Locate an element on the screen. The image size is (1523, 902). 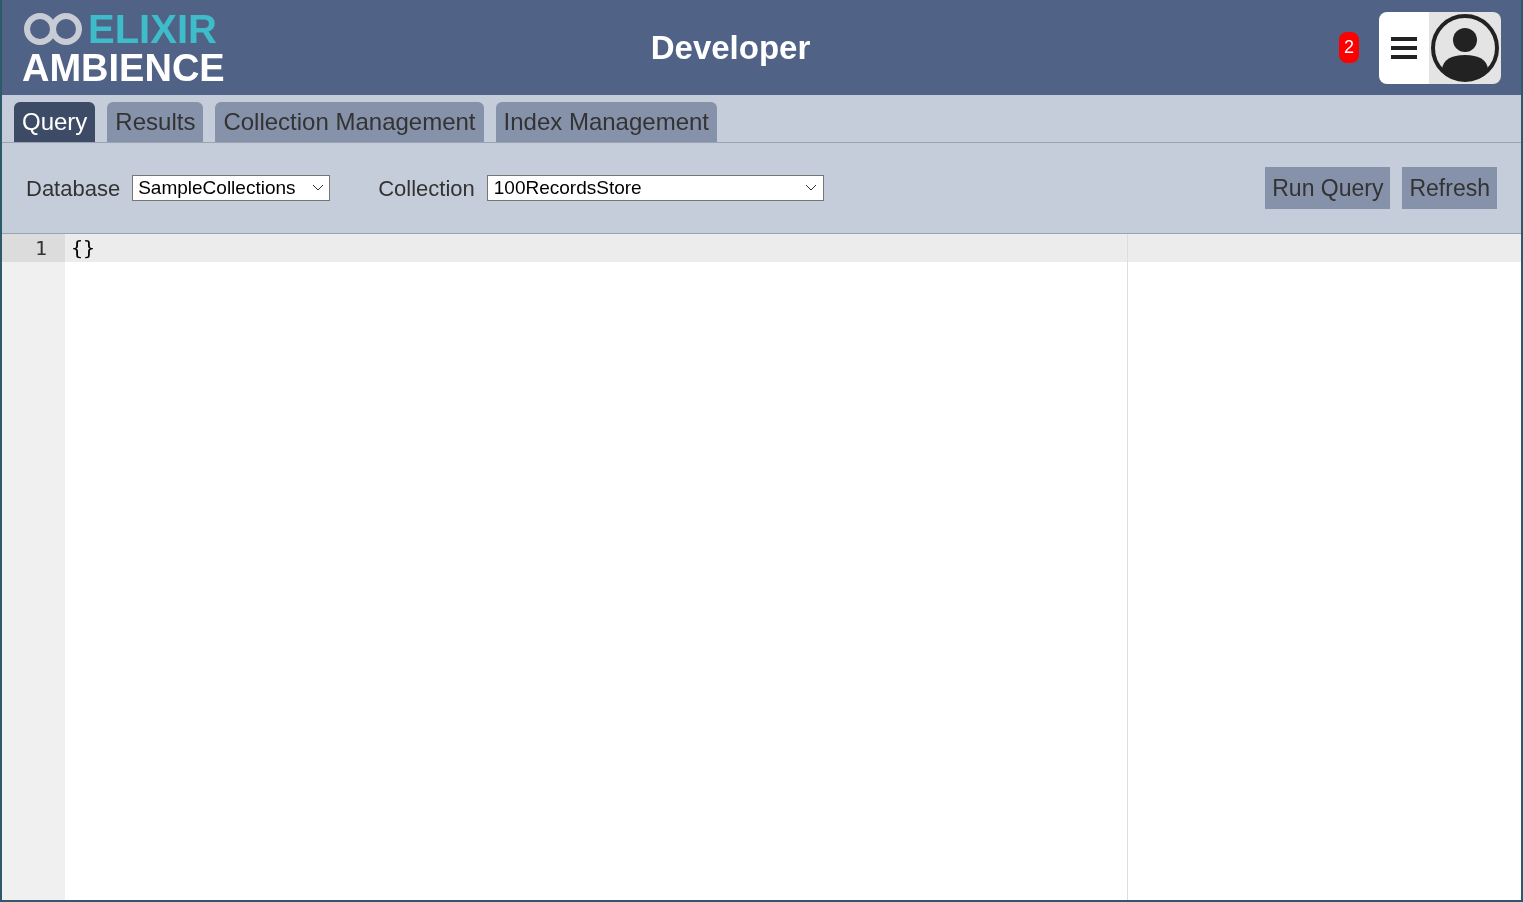
page-title: Developer is located at coordinates (730, 47).